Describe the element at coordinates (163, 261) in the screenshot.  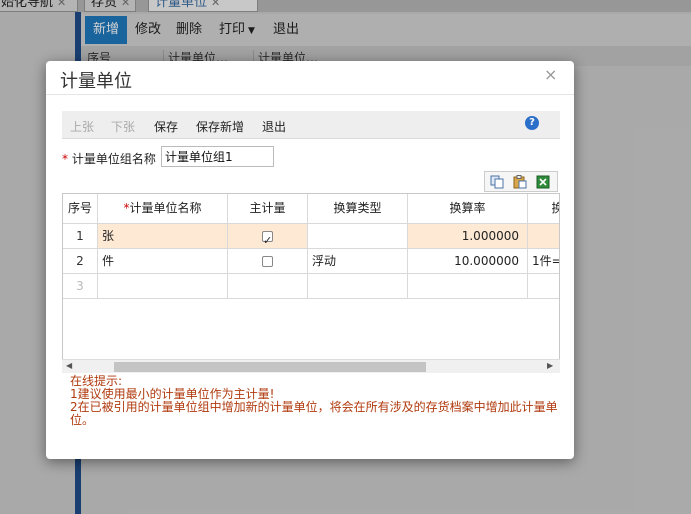
I see `unit-name-cell: 件` at that location.